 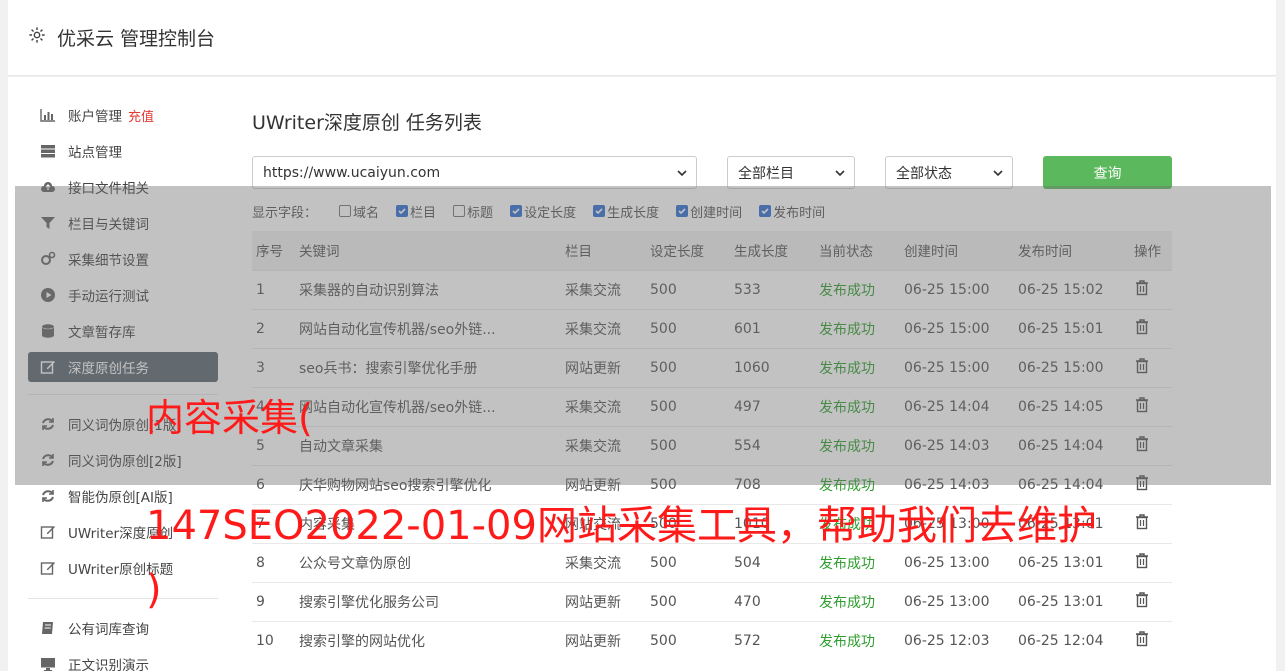 I want to click on top-bar: 优采云 管理控制台, so click(x=642, y=38).